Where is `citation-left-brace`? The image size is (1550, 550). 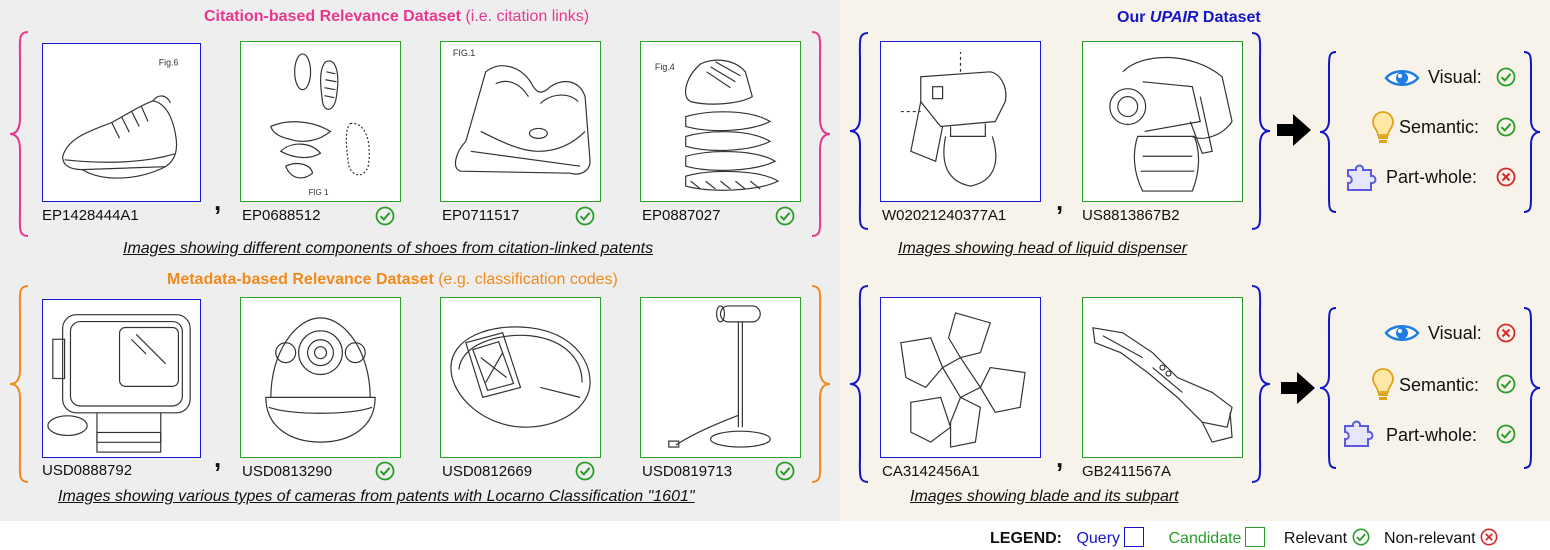
citation-left-brace is located at coordinates (19, 134).